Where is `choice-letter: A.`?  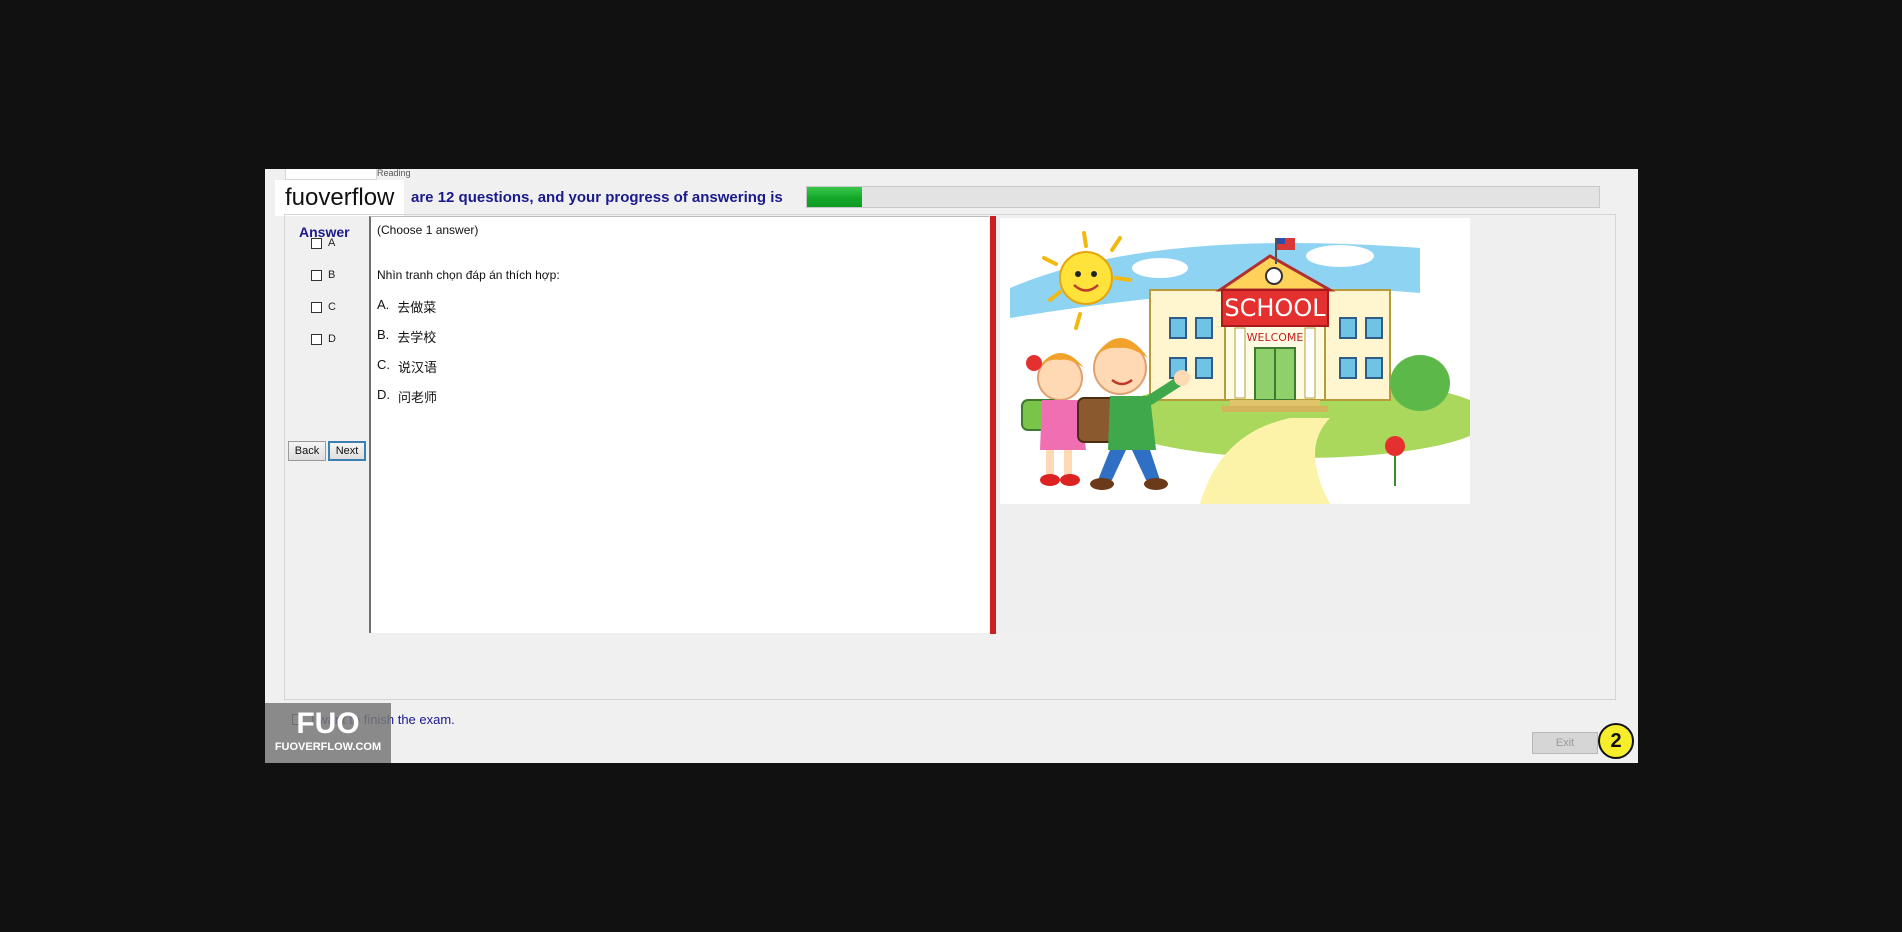
choice-letter: A. is located at coordinates (383, 304).